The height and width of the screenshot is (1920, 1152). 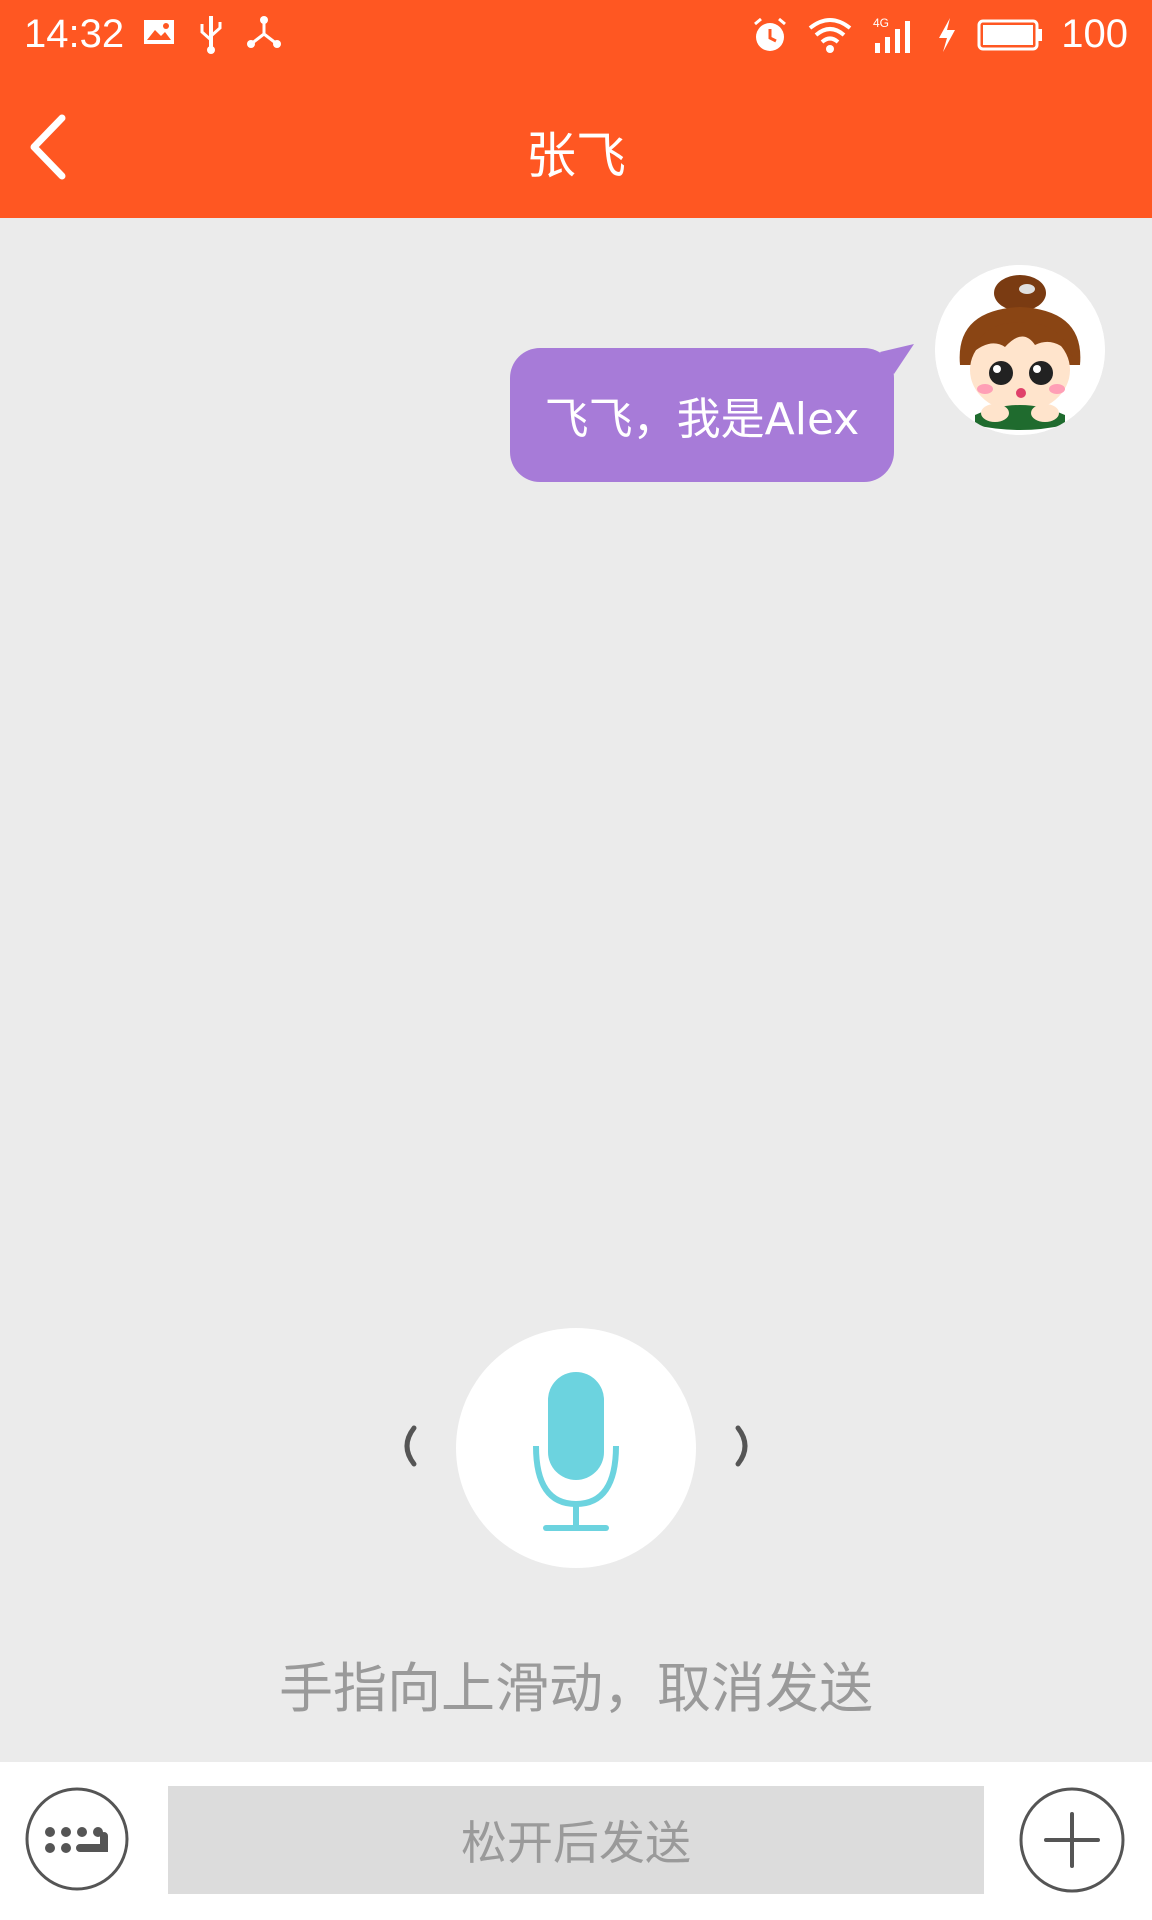 What do you see at coordinates (1094, 34) in the screenshot?
I see `battery-percent: 100` at bounding box center [1094, 34].